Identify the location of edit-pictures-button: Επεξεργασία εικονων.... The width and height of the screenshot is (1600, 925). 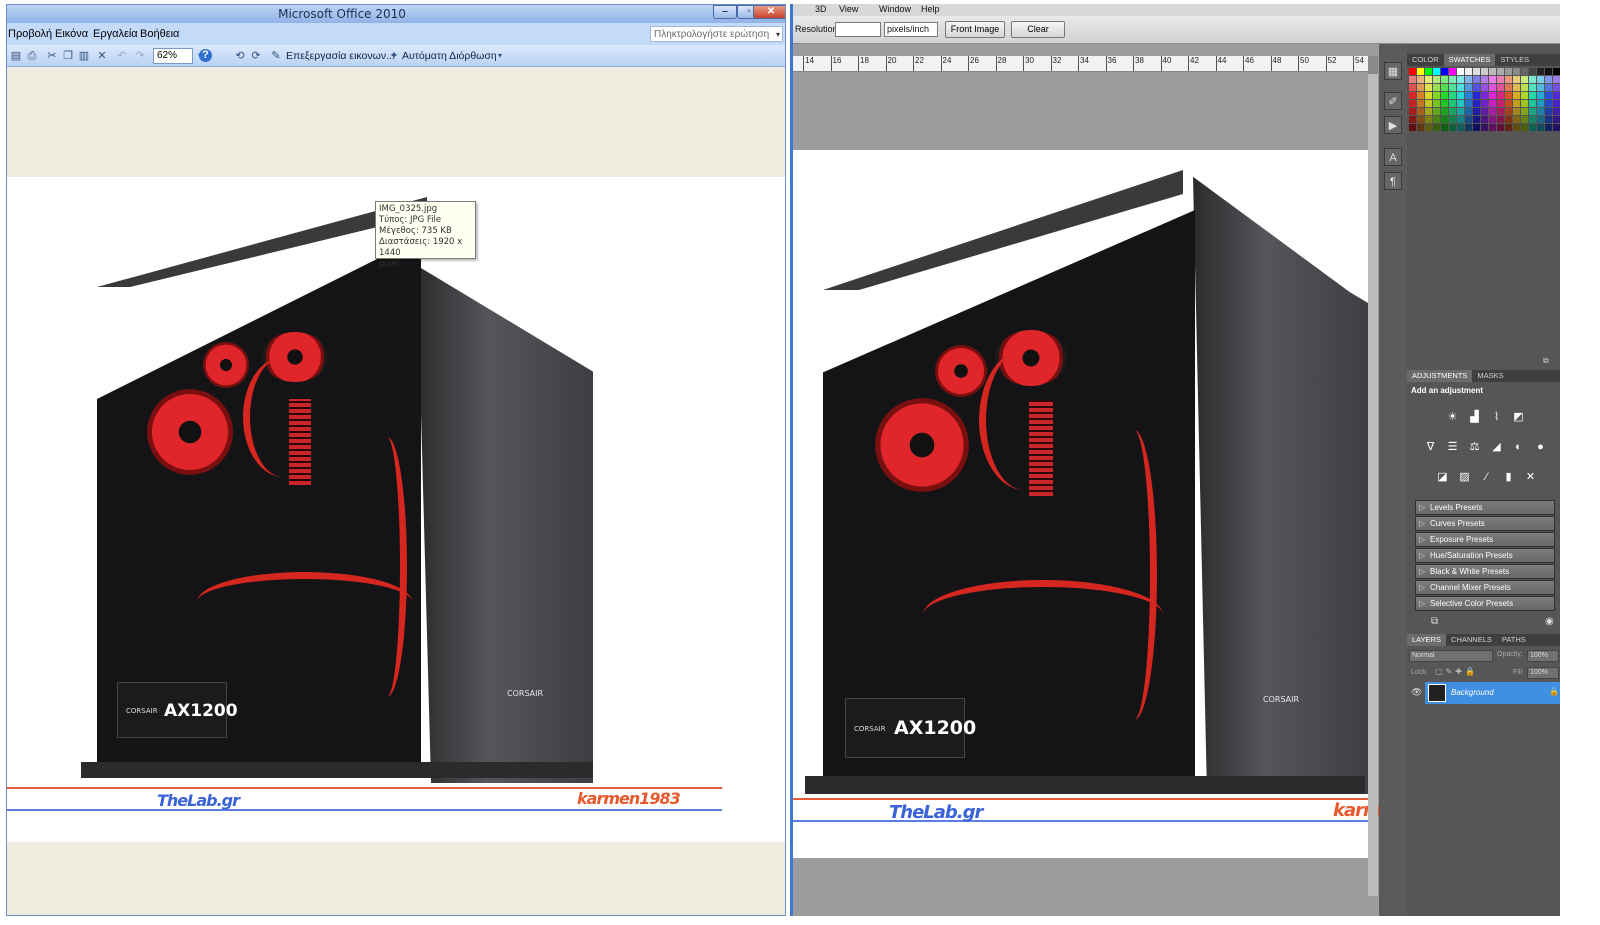
(340, 56).